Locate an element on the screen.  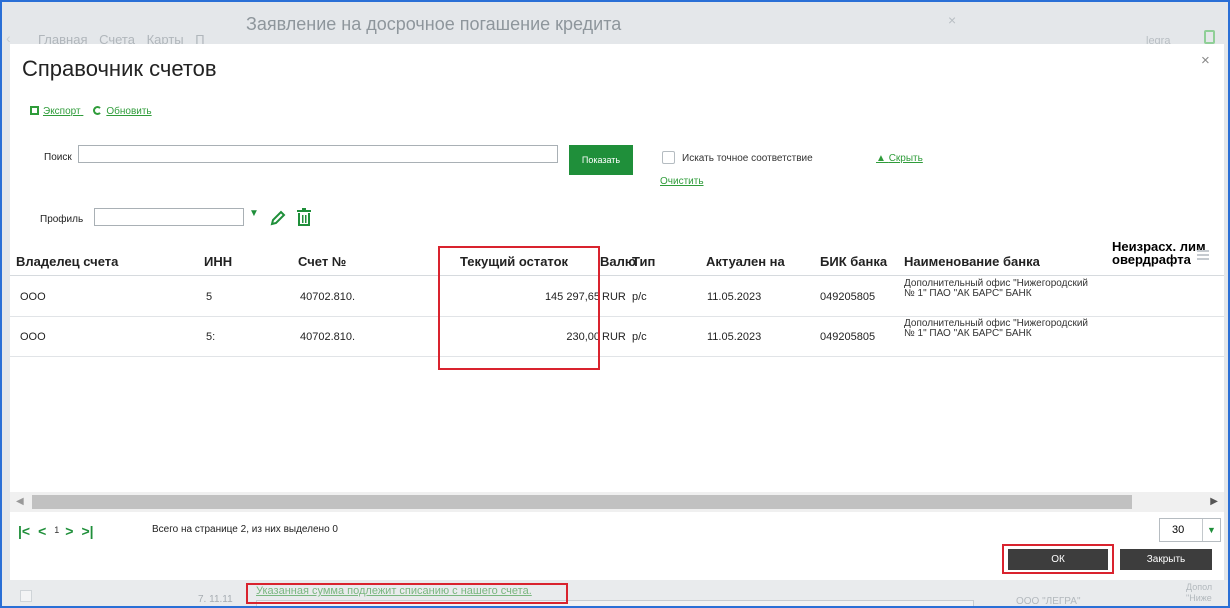
first-page-icon: |< is located at coordinates (24, 531).